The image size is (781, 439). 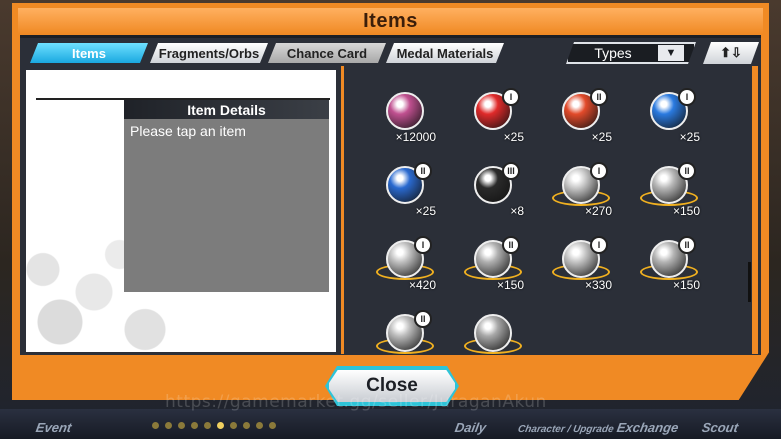 I want to click on nav-event: Event, so click(x=54, y=427).